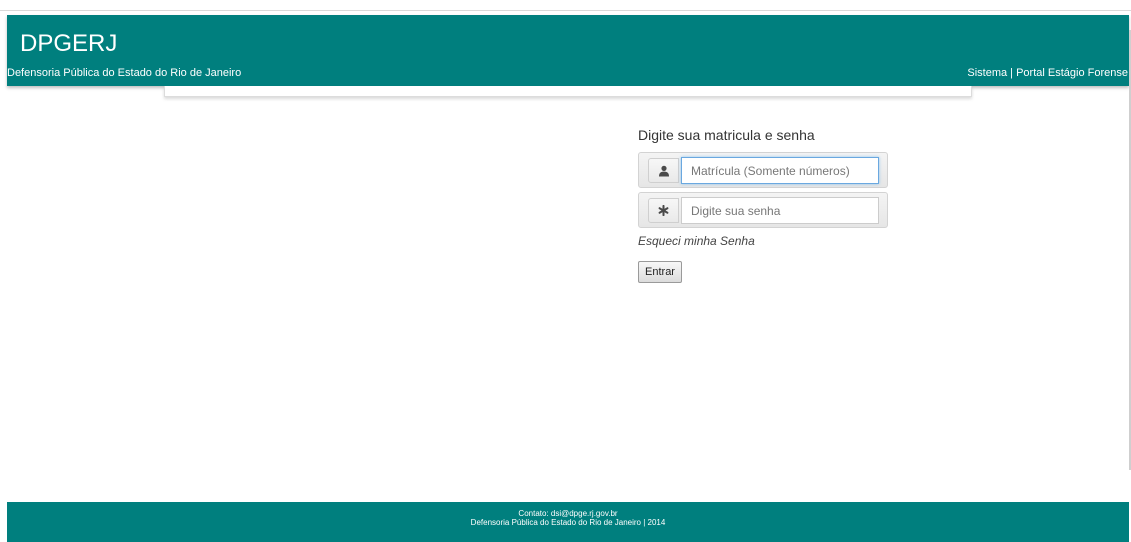 The height and width of the screenshot is (542, 1131). Describe the element at coordinates (1047, 73) in the screenshot. I see `system-label: Sistema | Portal Estágio Forense` at that location.